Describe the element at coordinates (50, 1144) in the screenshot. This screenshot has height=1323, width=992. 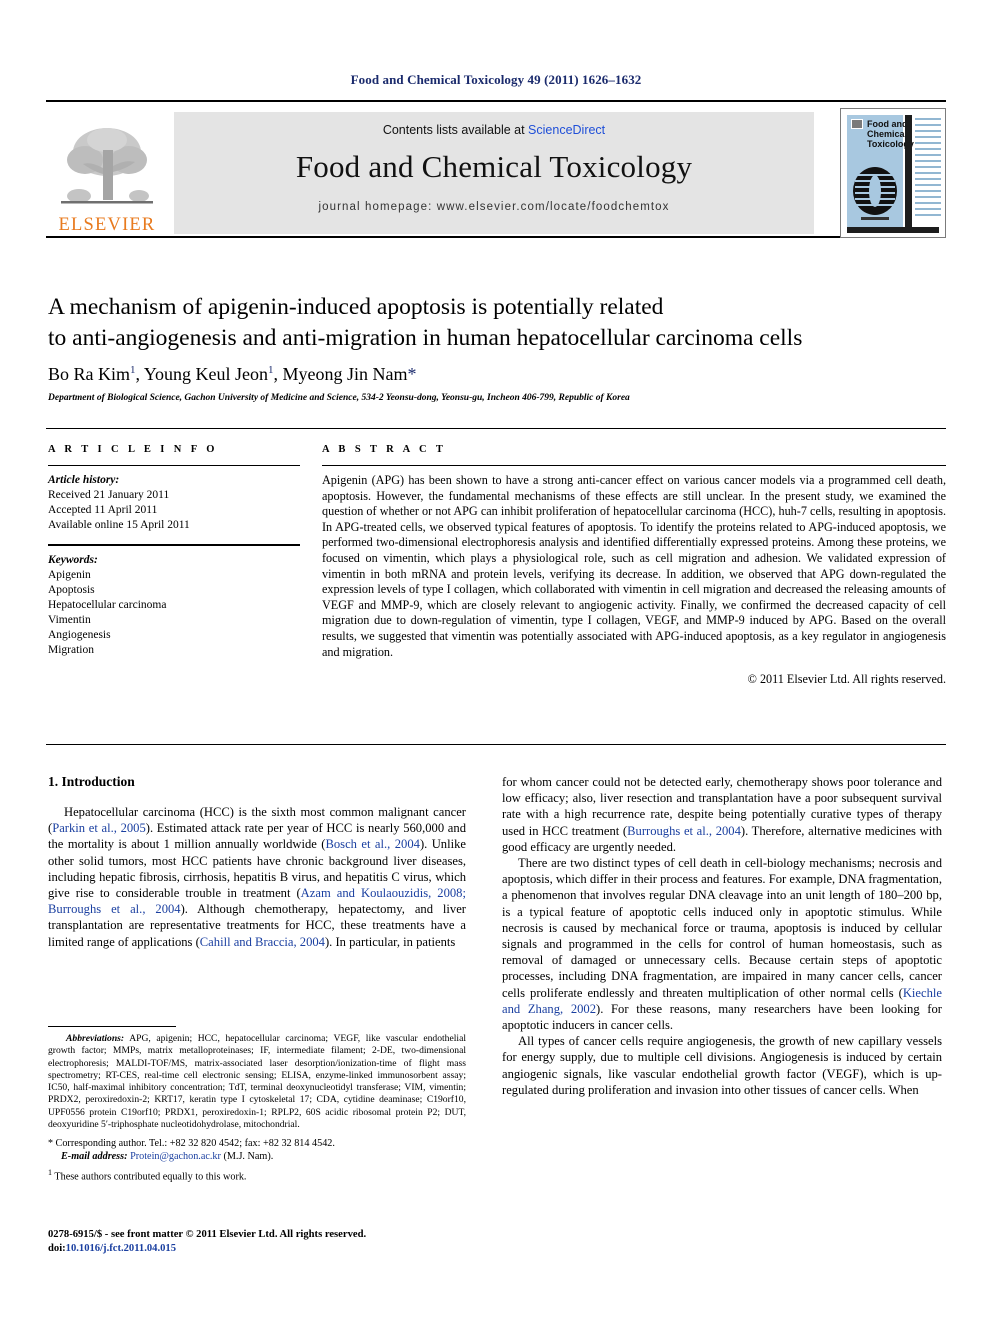
I see `corresponding-author-footnote-marker: *` at that location.